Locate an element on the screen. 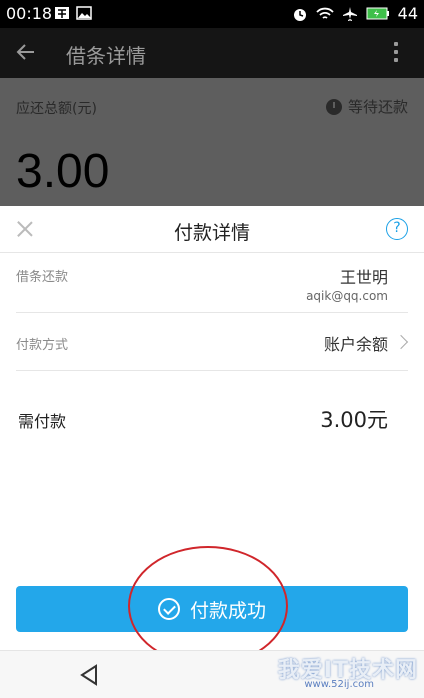 Image resolution: width=424 pixels, height=698 pixels. app-header: 借条详情 is located at coordinates (212, 53).